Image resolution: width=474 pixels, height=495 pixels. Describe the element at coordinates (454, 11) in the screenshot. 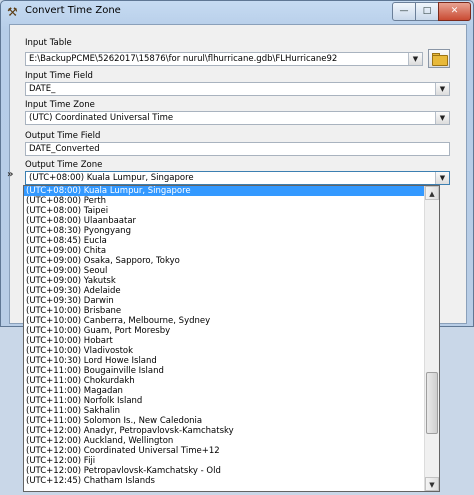

I see `close-button: ✕` at that location.